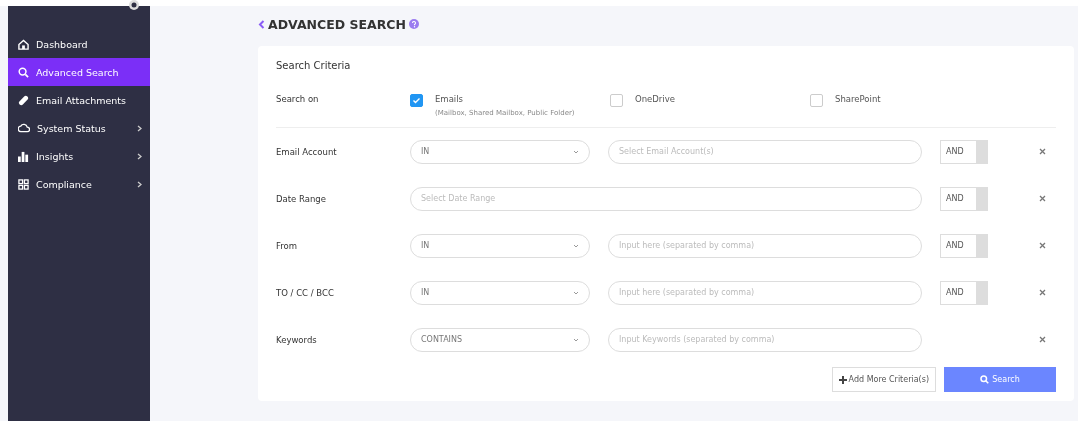  Describe the element at coordinates (79, 44) in the screenshot. I see `sidebar-item: Dashboard` at that location.